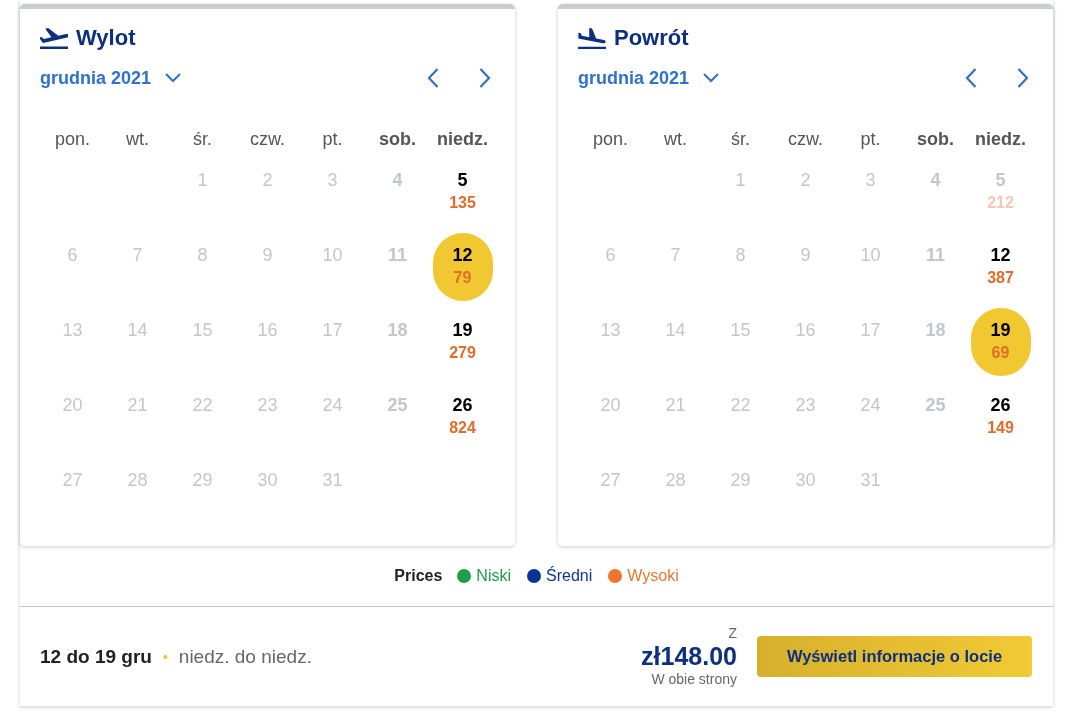 The height and width of the screenshot is (718, 1069). I want to click on calendar-day: 12 387, so click(1000, 266).